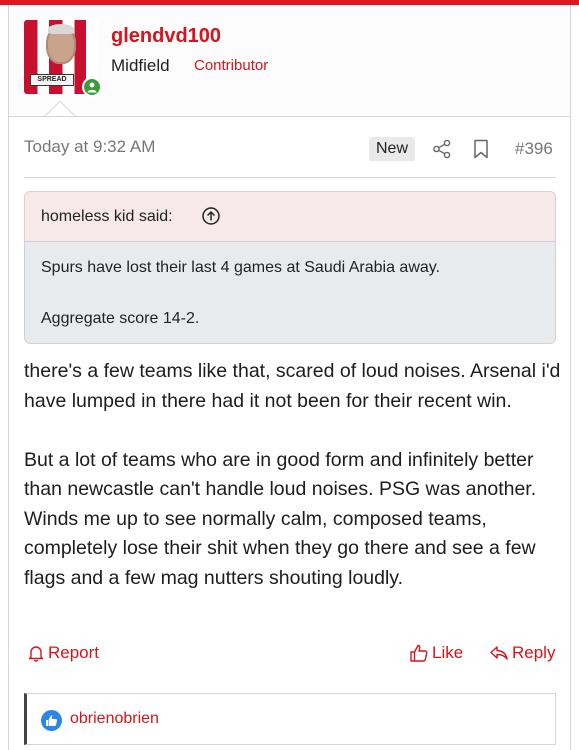 The image size is (579, 750). I want to click on avatar-hair, so click(61, 29).